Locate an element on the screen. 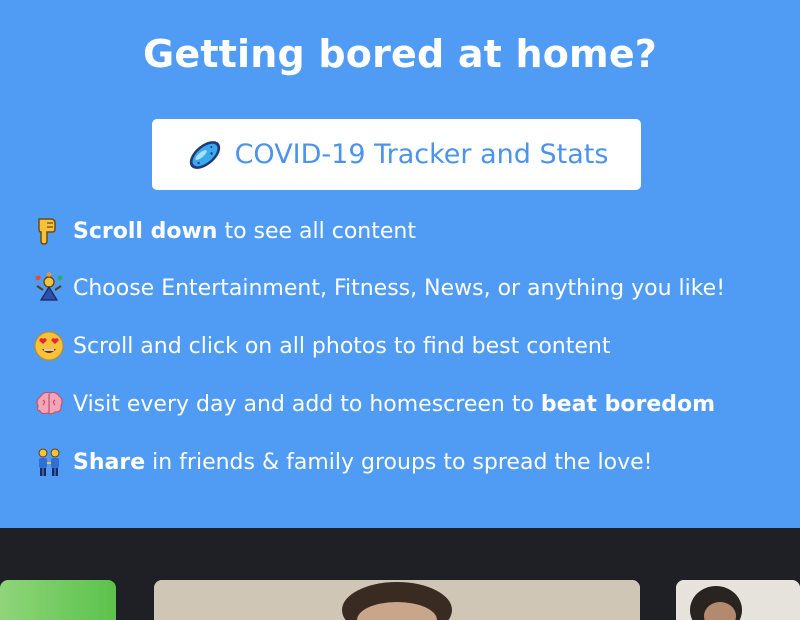 Image resolution: width=800 pixels, height=620 pixels. covid-tracker-button: COVID-19 Tracker and Stats is located at coordinates (396, 154).